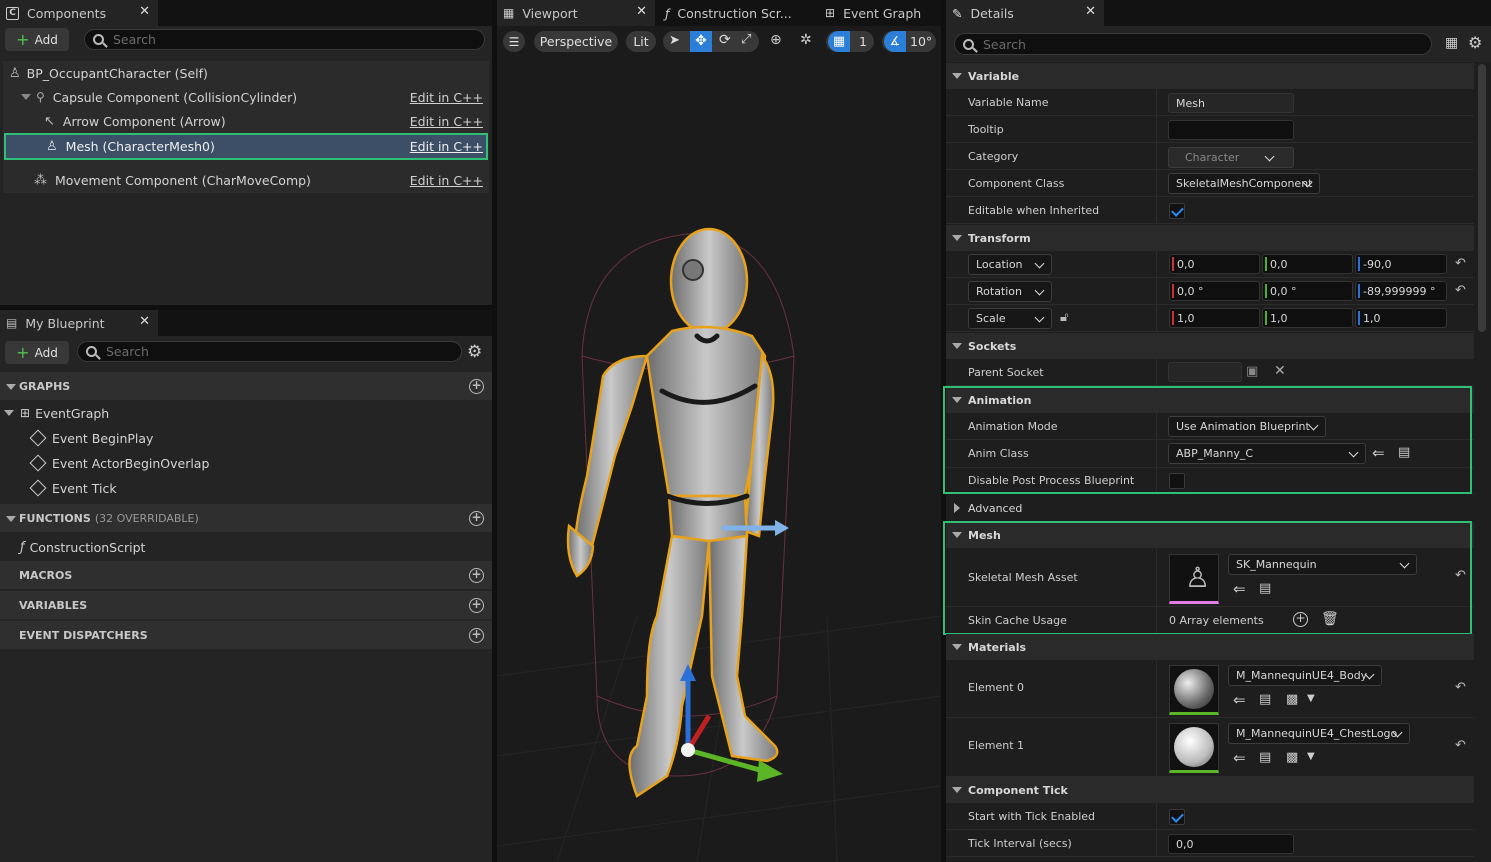 The height and width of the screenshot is (862, 1491). What do you see at coordinates (839, 41) in the screenshot?
I see `grid-snap-icon: ▦` at bounding box center [839, 41].